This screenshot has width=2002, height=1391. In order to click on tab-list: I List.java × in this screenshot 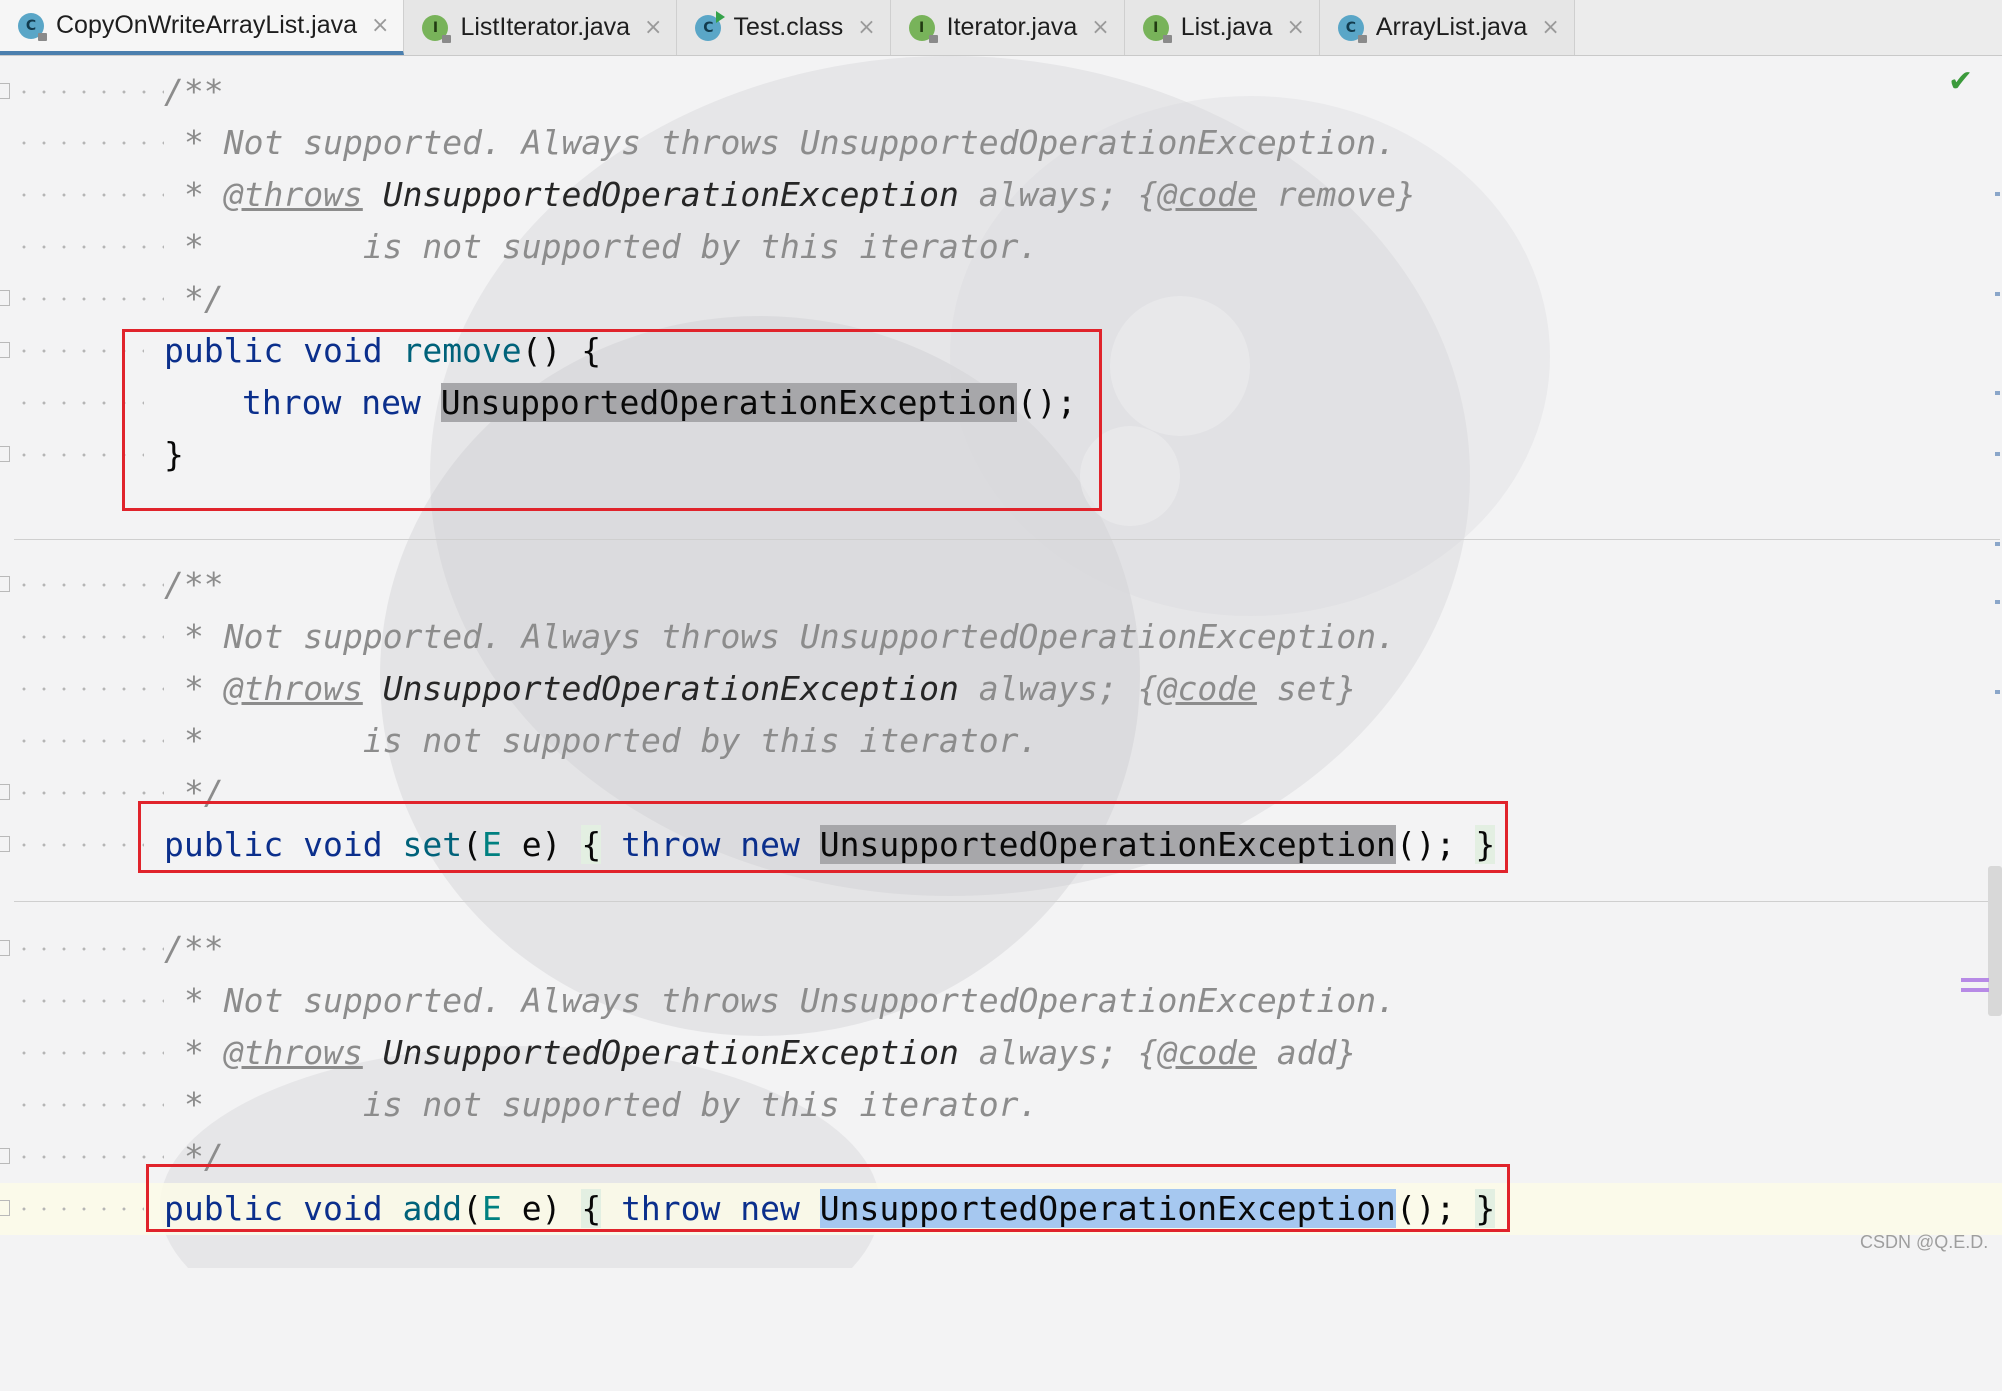, I will do `click(1222, 27)`.